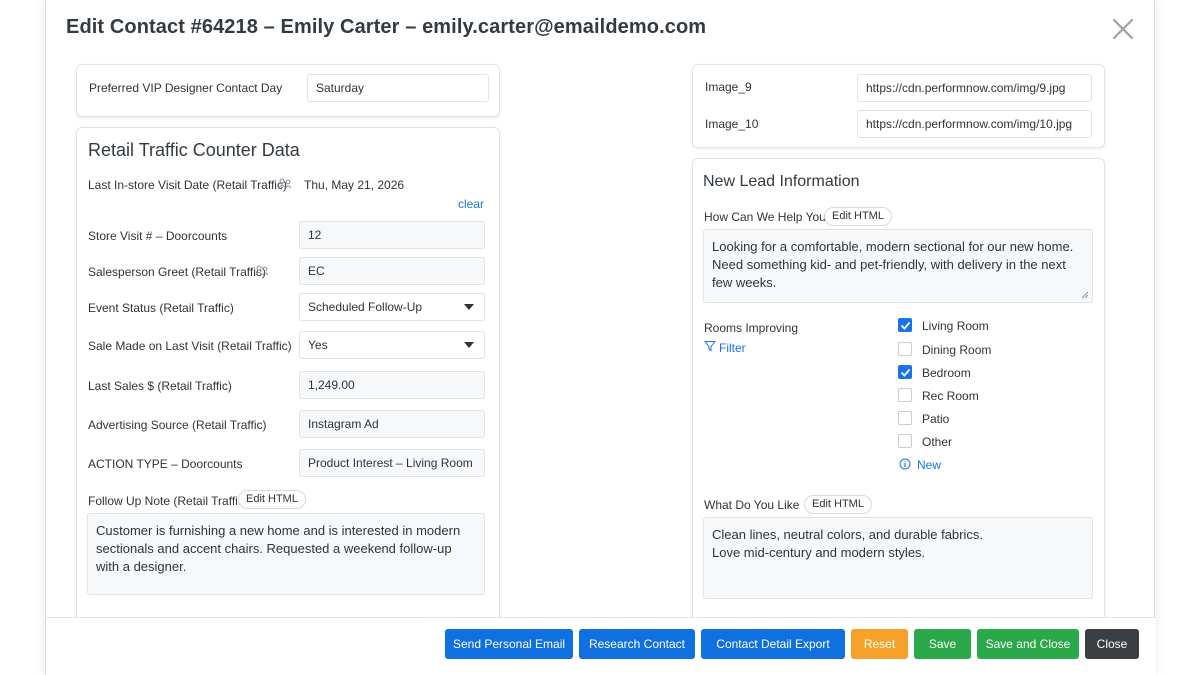 The height and width of the screenshot is (675, 1200). Describe the element at coordinates (392, 385) in the screenshot. I see `last-sales-field: 1,249.00` at that location.